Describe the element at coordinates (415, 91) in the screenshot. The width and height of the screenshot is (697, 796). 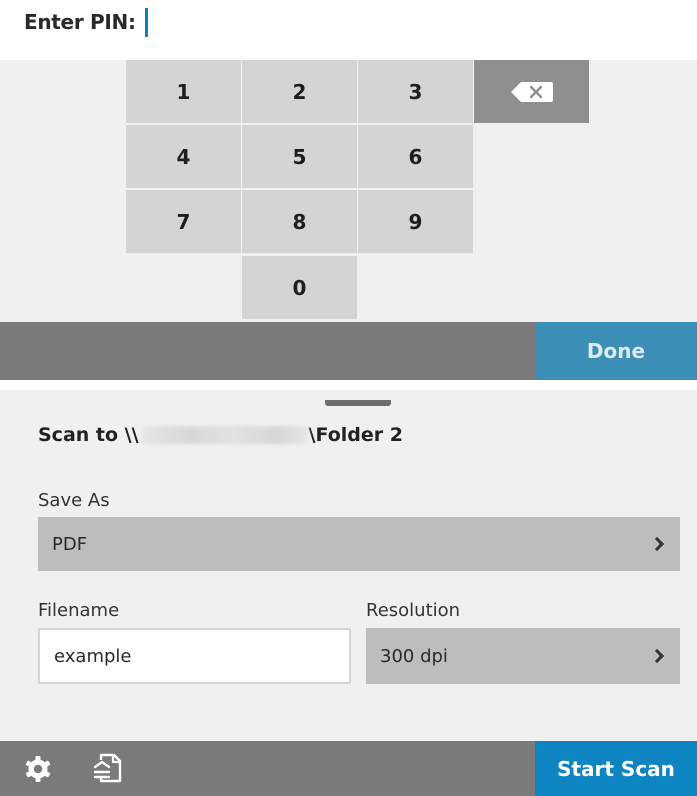
I see `key-3: 3` at that location.